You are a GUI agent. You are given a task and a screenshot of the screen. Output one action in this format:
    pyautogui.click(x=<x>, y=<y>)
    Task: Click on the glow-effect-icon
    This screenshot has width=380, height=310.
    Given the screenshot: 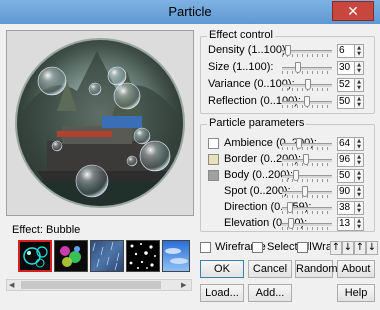 What is the action you would take?
    pyautogui.click(x=70, y=256)
    